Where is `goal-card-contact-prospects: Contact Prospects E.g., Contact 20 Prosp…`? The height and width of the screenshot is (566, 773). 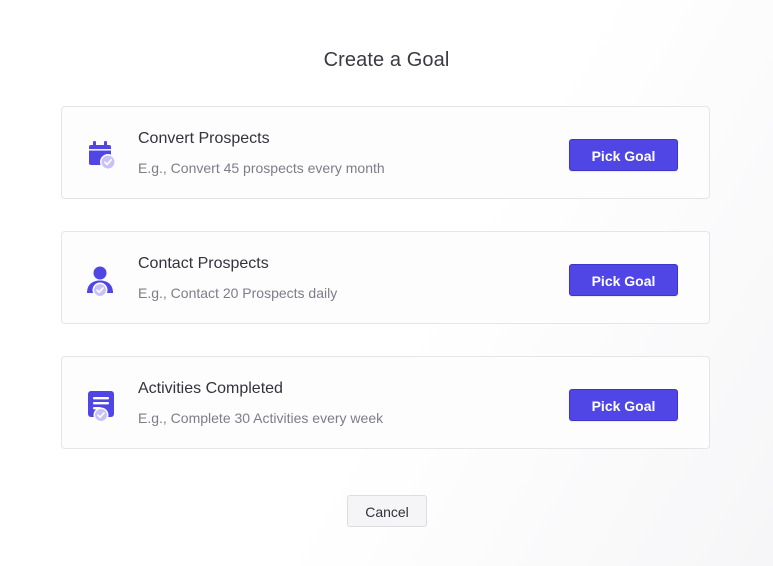
goal-card-contact-prospects: Contact Prospects E.g., Contact 20 Prosp… is located at coordinates (385, 277).